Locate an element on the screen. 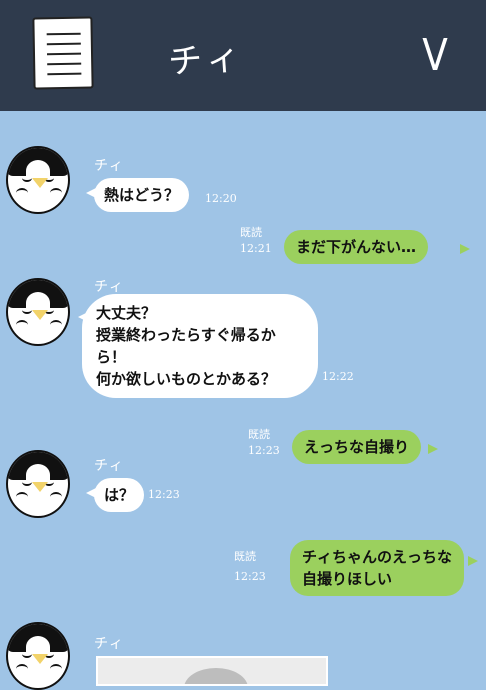 The image size is (486, 690). message-bubble: 大丈夫？ 授業終わったらすぐ帰るから！ 何か欲しいものとかある？ is located at coordinates (200, 346).